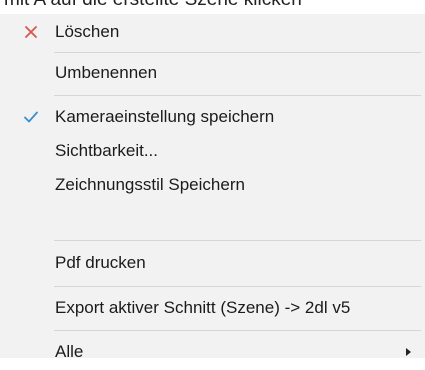 The width and height of the screenshot is (425, 370). I want to click on menu-item-label: Export aktiver Schnitt (Szene) -> 2dl v5, so click(203, 307).